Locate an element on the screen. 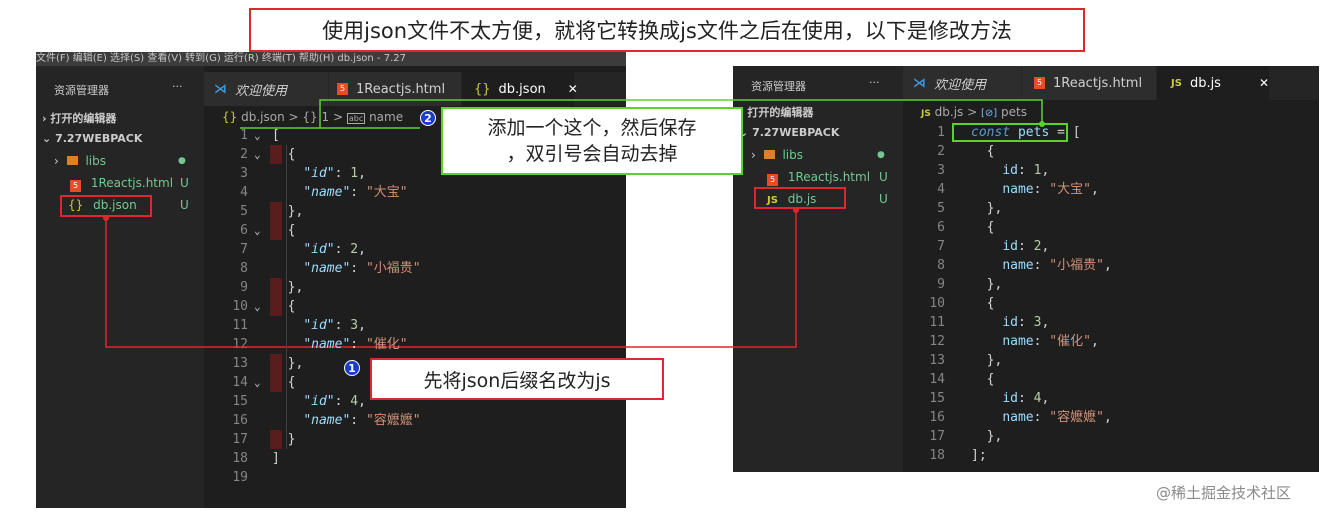  property-value: "容嬷嬷" is located at coordinates (393, 420).